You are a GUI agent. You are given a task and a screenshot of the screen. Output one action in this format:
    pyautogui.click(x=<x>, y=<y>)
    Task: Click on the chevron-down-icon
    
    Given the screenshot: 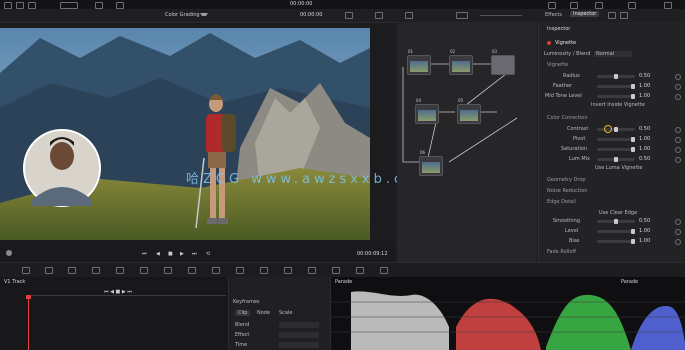 What is the action you would take?
    pyautogui.click(x=204, y=16)
    